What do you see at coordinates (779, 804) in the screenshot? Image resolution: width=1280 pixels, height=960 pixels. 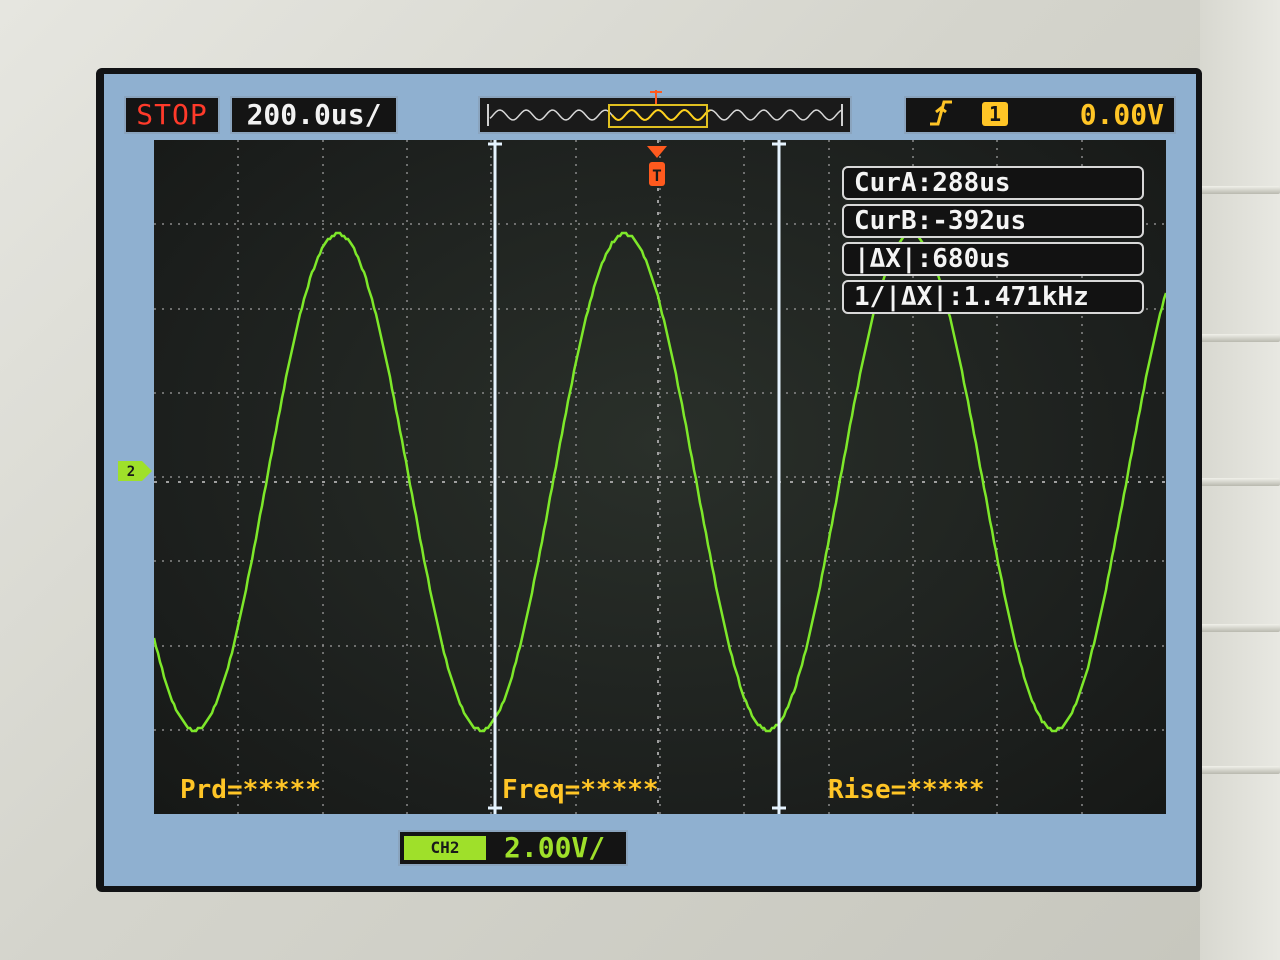 I see `cursor-b-bottom-cap` at bounding box center [779, 804].